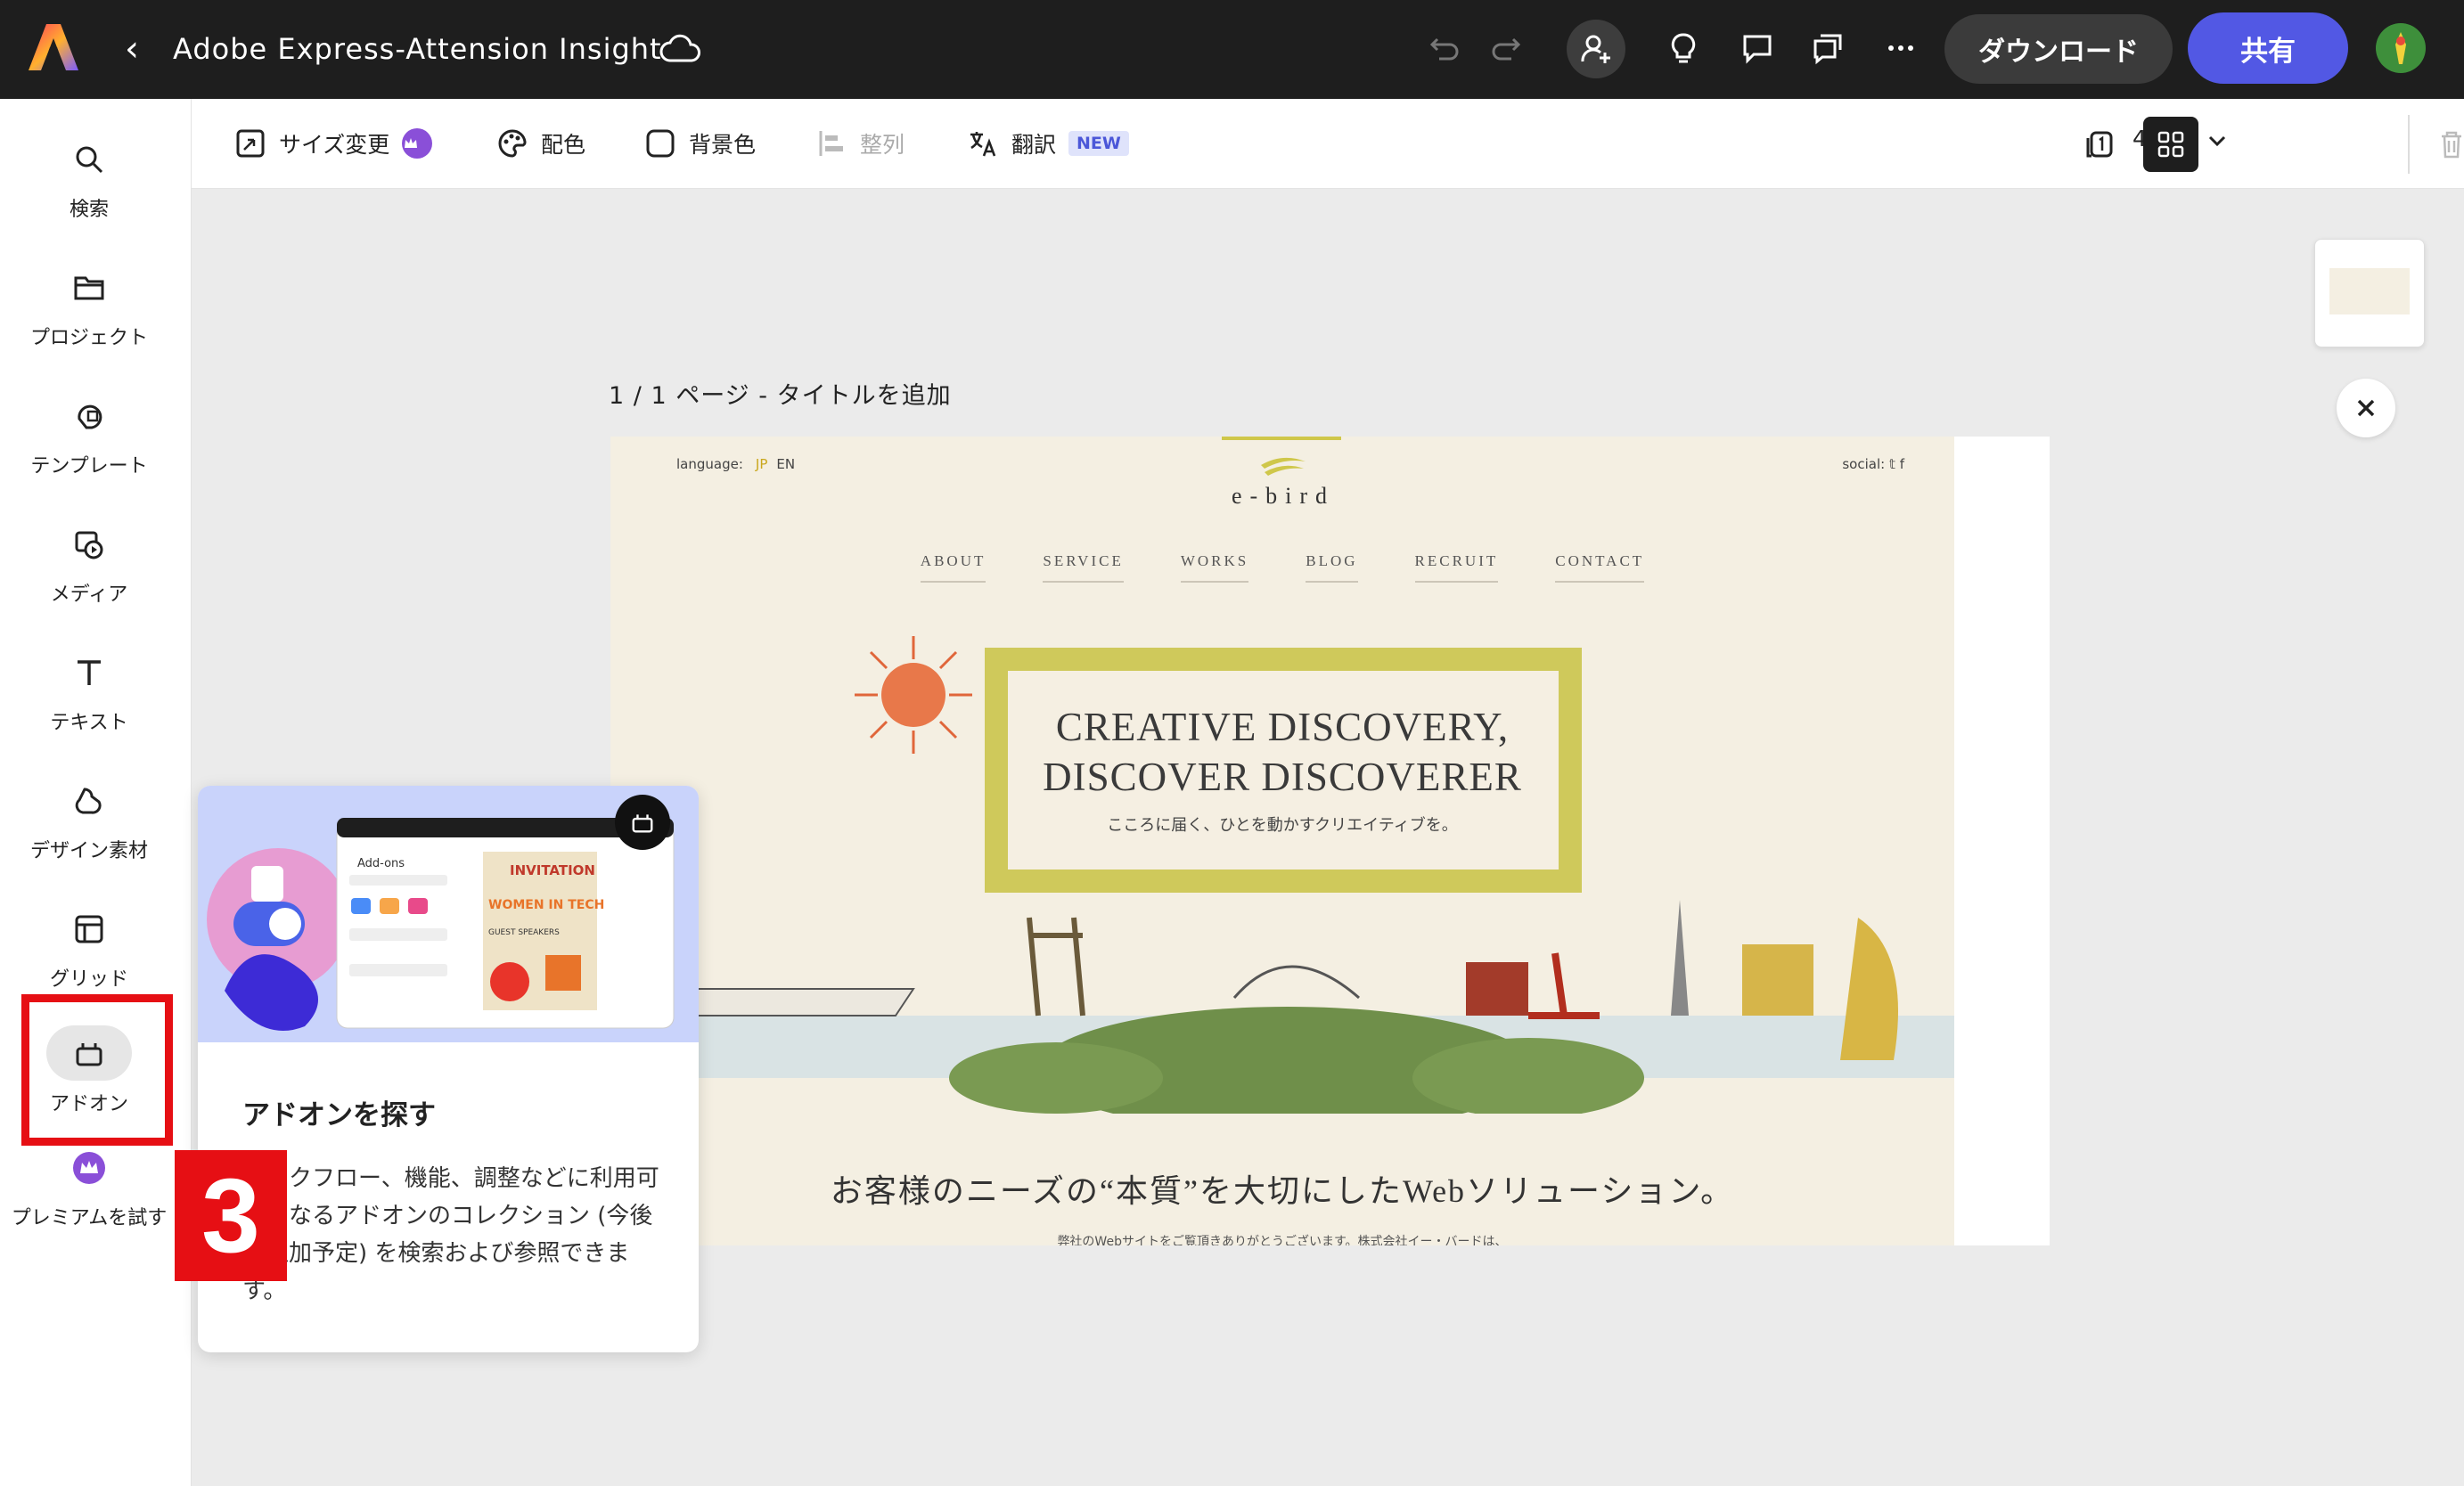  I want to click on layers-icon, so click(2170, 144).